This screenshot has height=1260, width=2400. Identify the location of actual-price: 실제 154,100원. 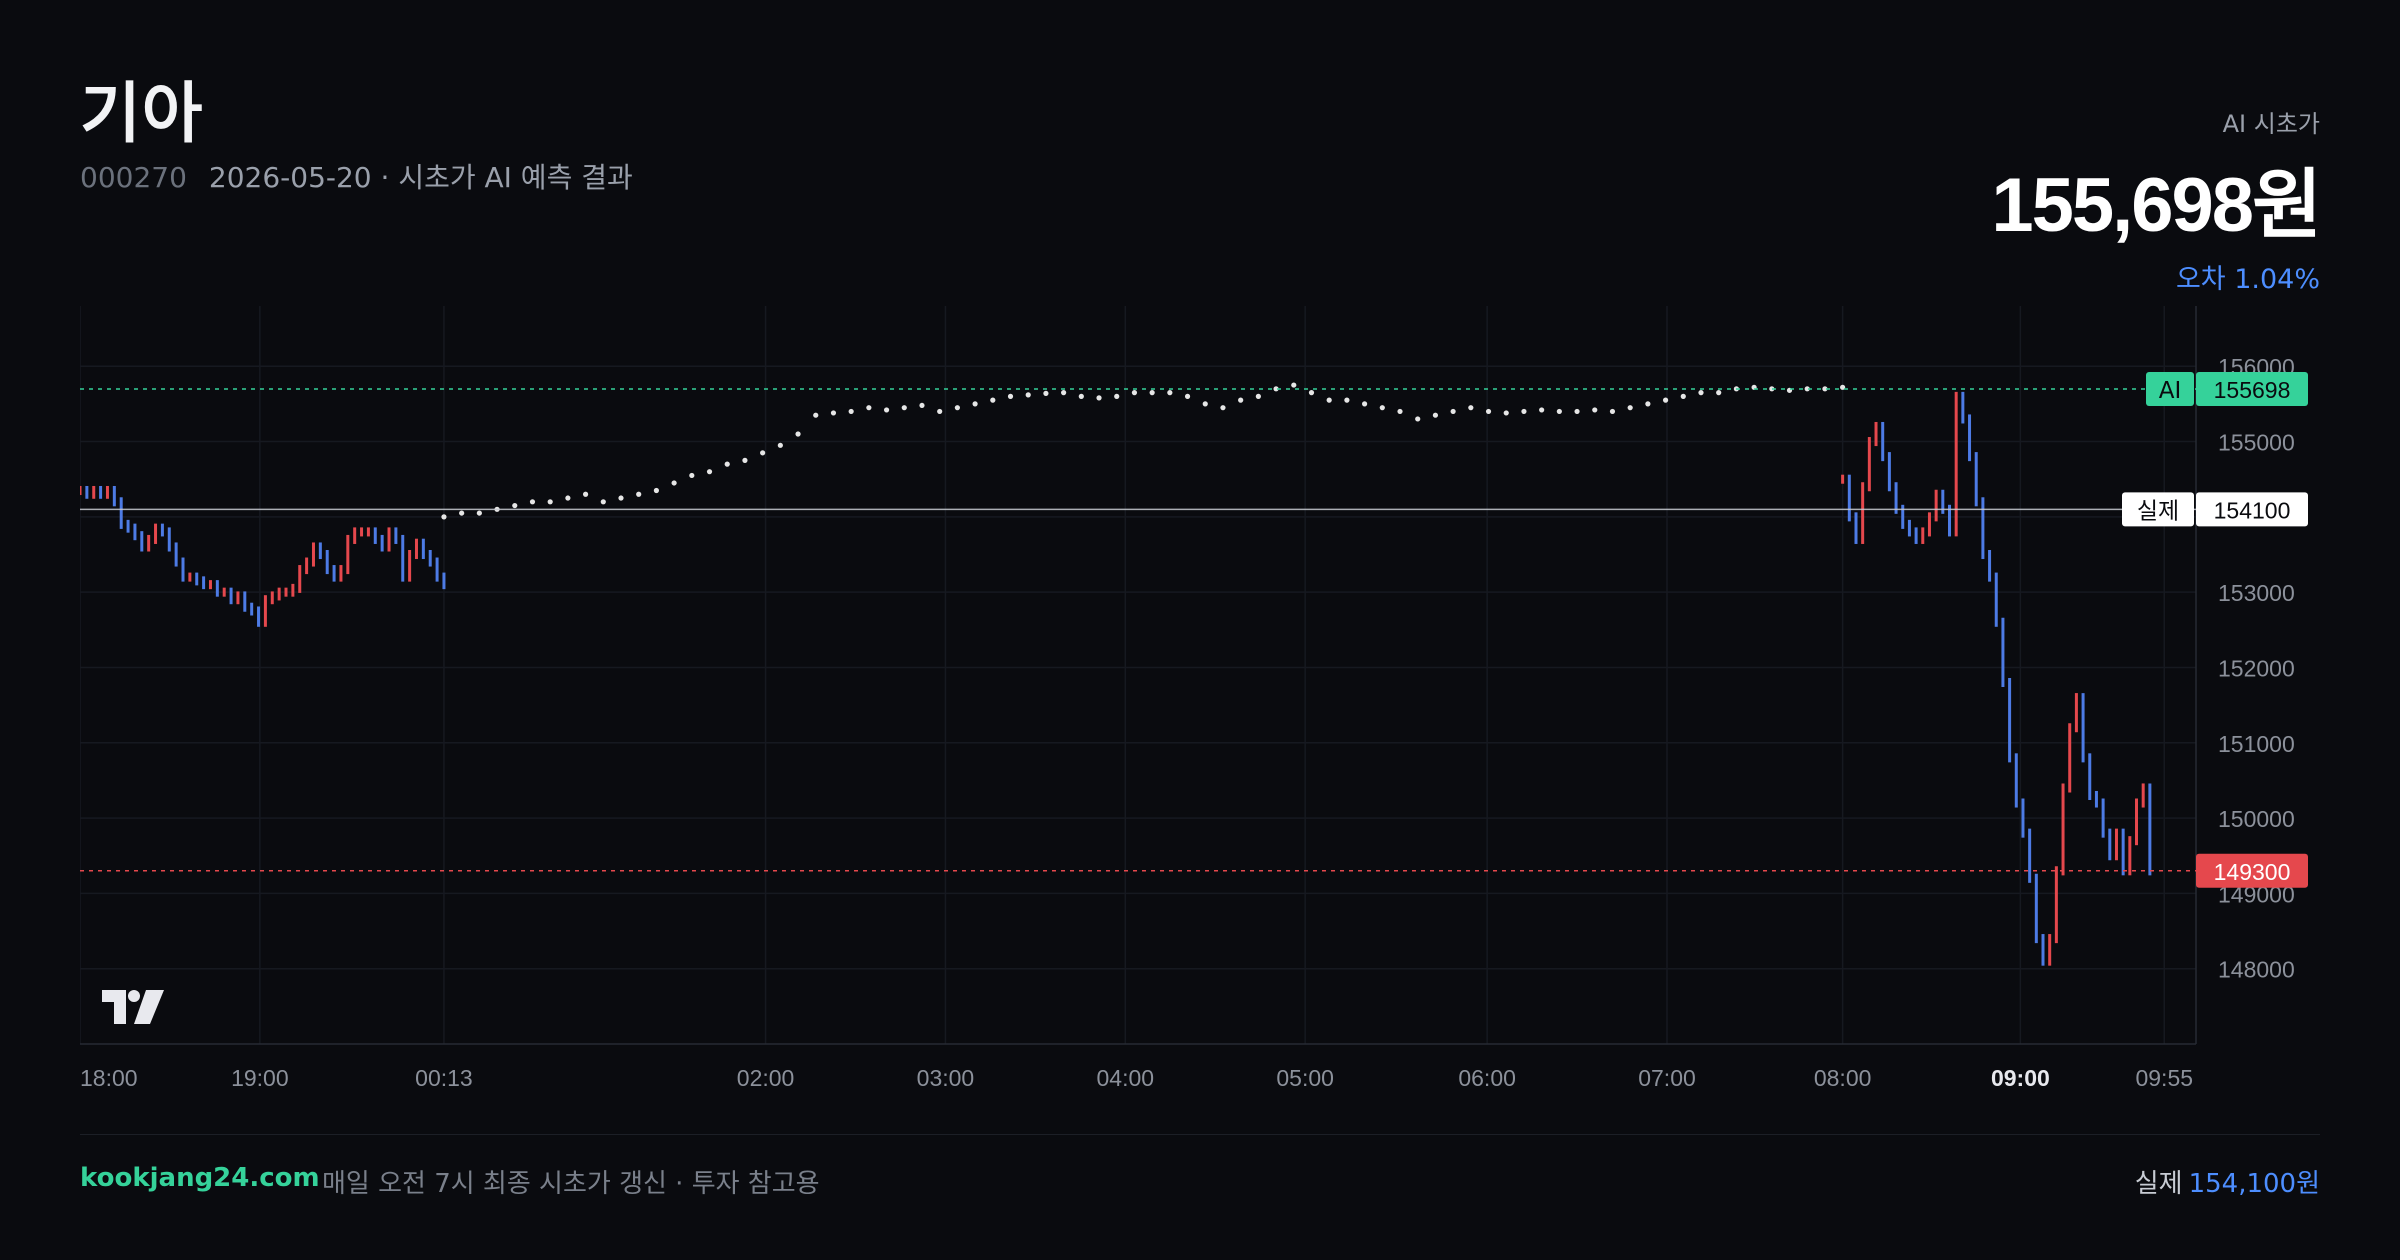
(2227, 1181).